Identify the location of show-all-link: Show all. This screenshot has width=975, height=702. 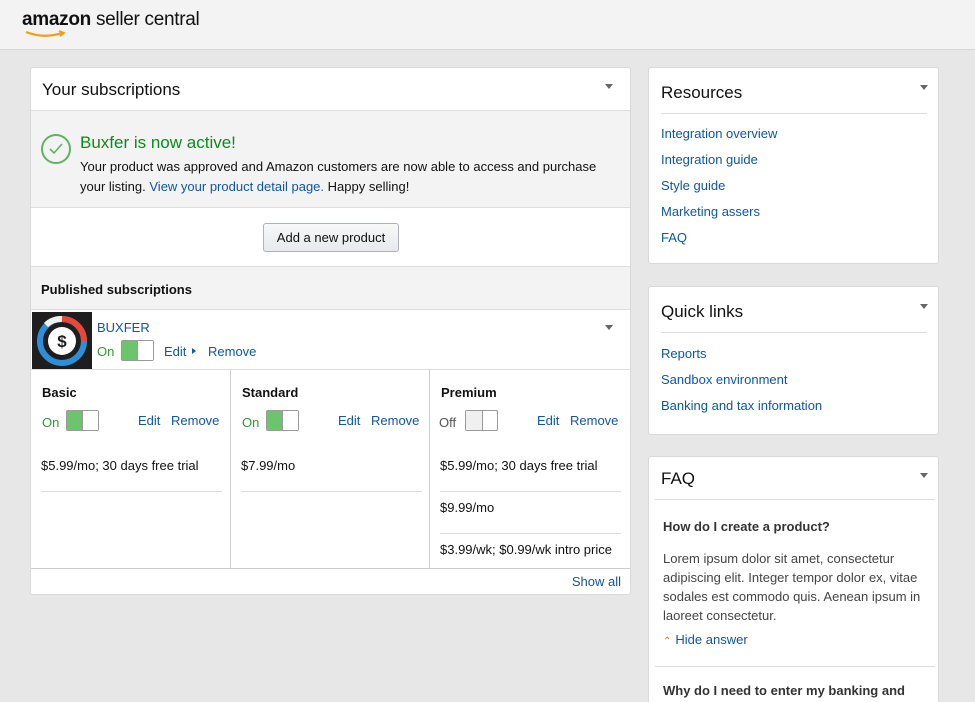
(596, 581).